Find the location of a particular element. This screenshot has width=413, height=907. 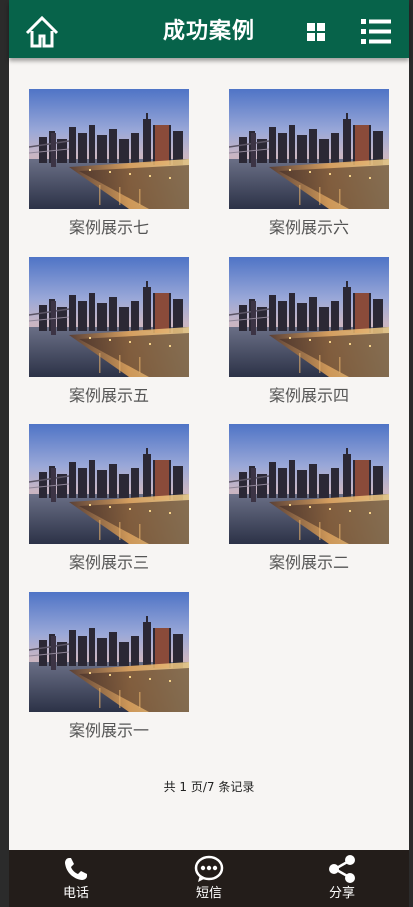

sms-button: 短信 is located at coordinates (209, 878).